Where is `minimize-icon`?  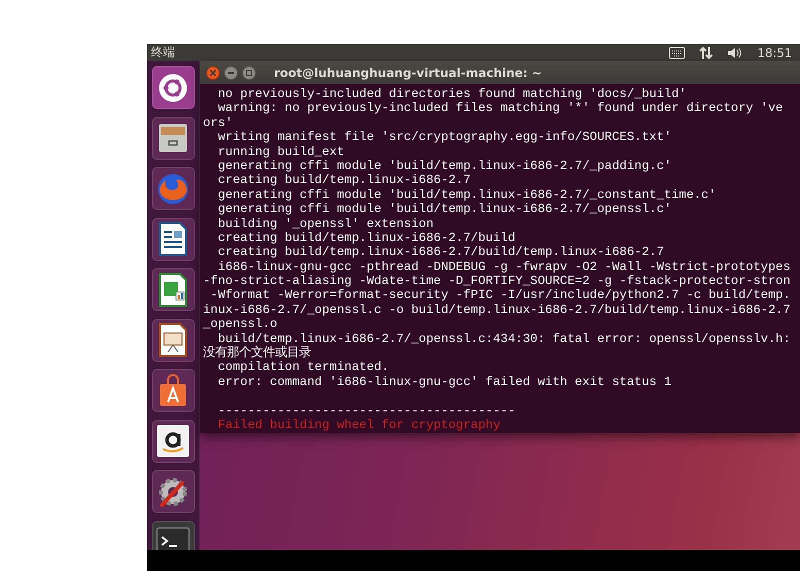 minimize-icon is located at coordinates (231, 73).